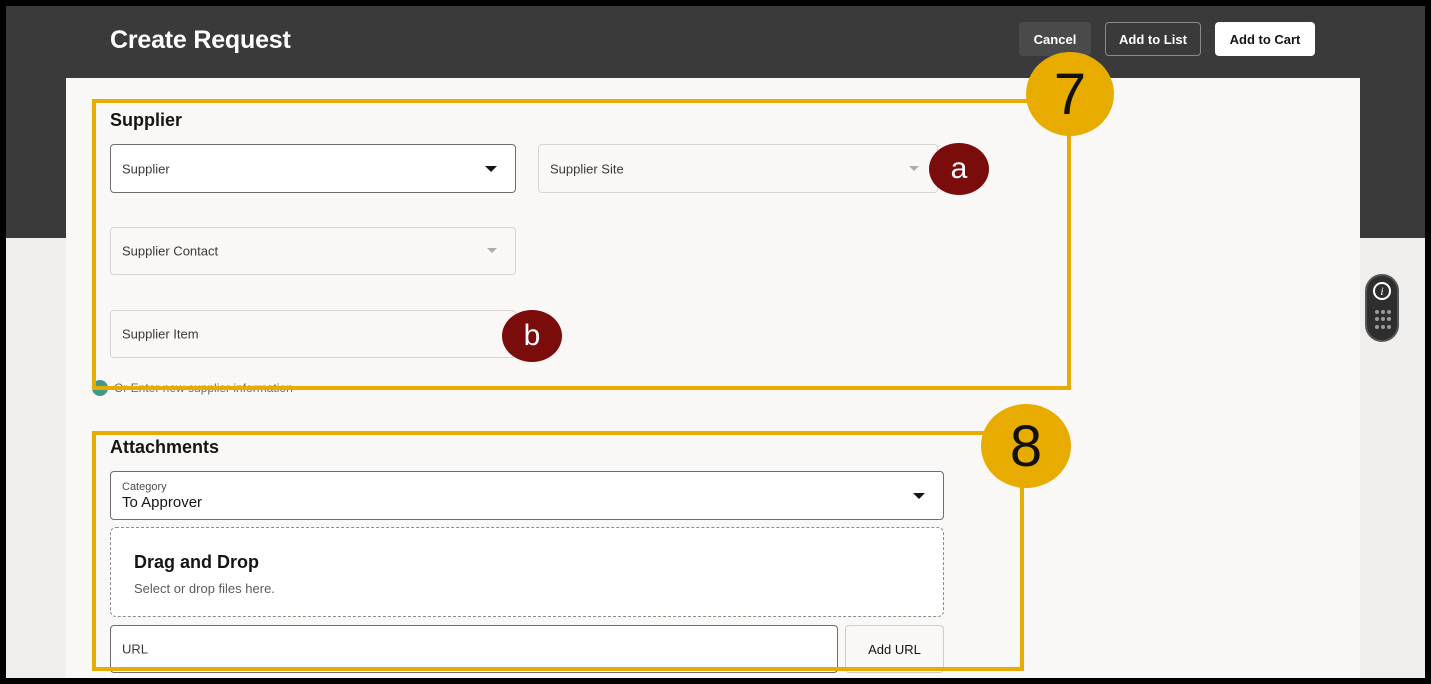  I want to click on cancel-button: Cancel, so click(1055, 39).